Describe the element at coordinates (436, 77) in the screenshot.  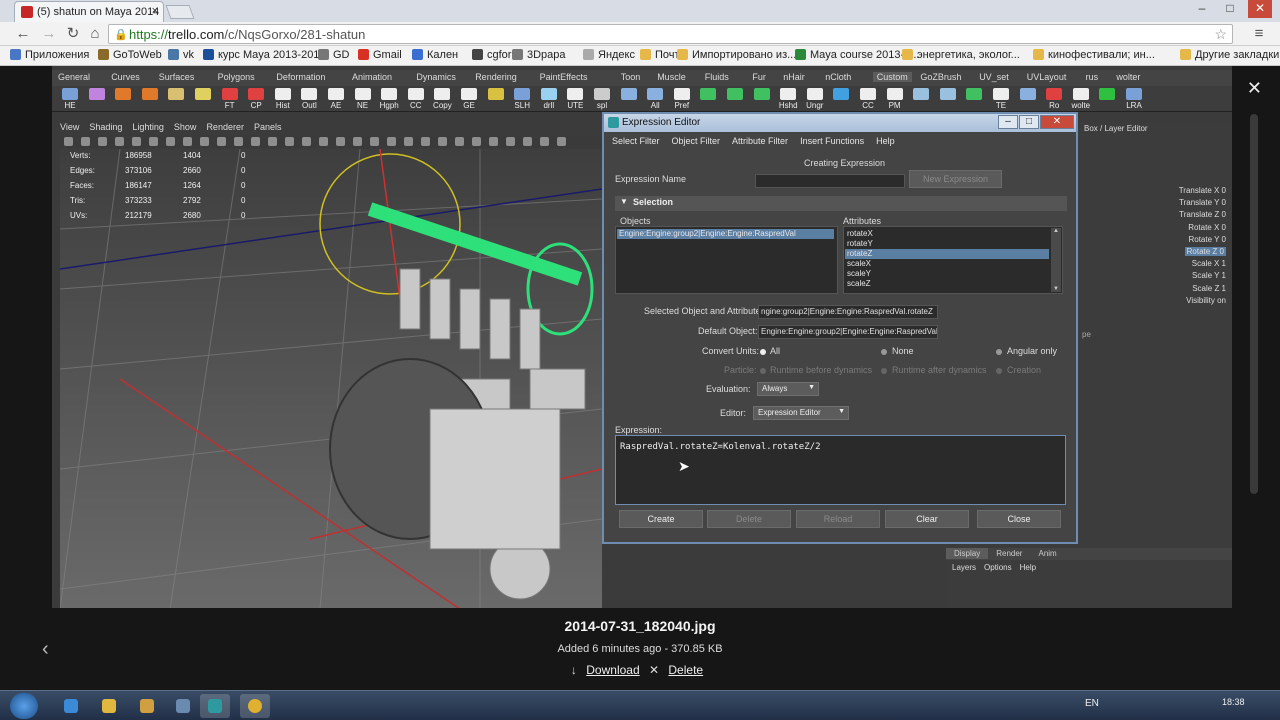
I see `shelf-tab: Dynamics` at that location.